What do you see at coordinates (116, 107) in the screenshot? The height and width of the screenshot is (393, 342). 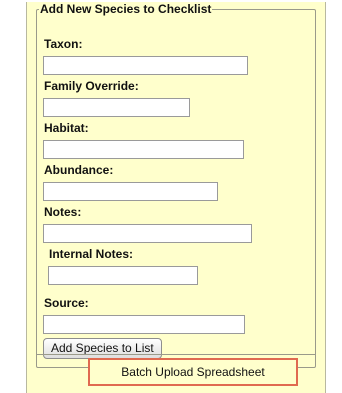 I see `family-override-input` at bounding box center [116, 107].